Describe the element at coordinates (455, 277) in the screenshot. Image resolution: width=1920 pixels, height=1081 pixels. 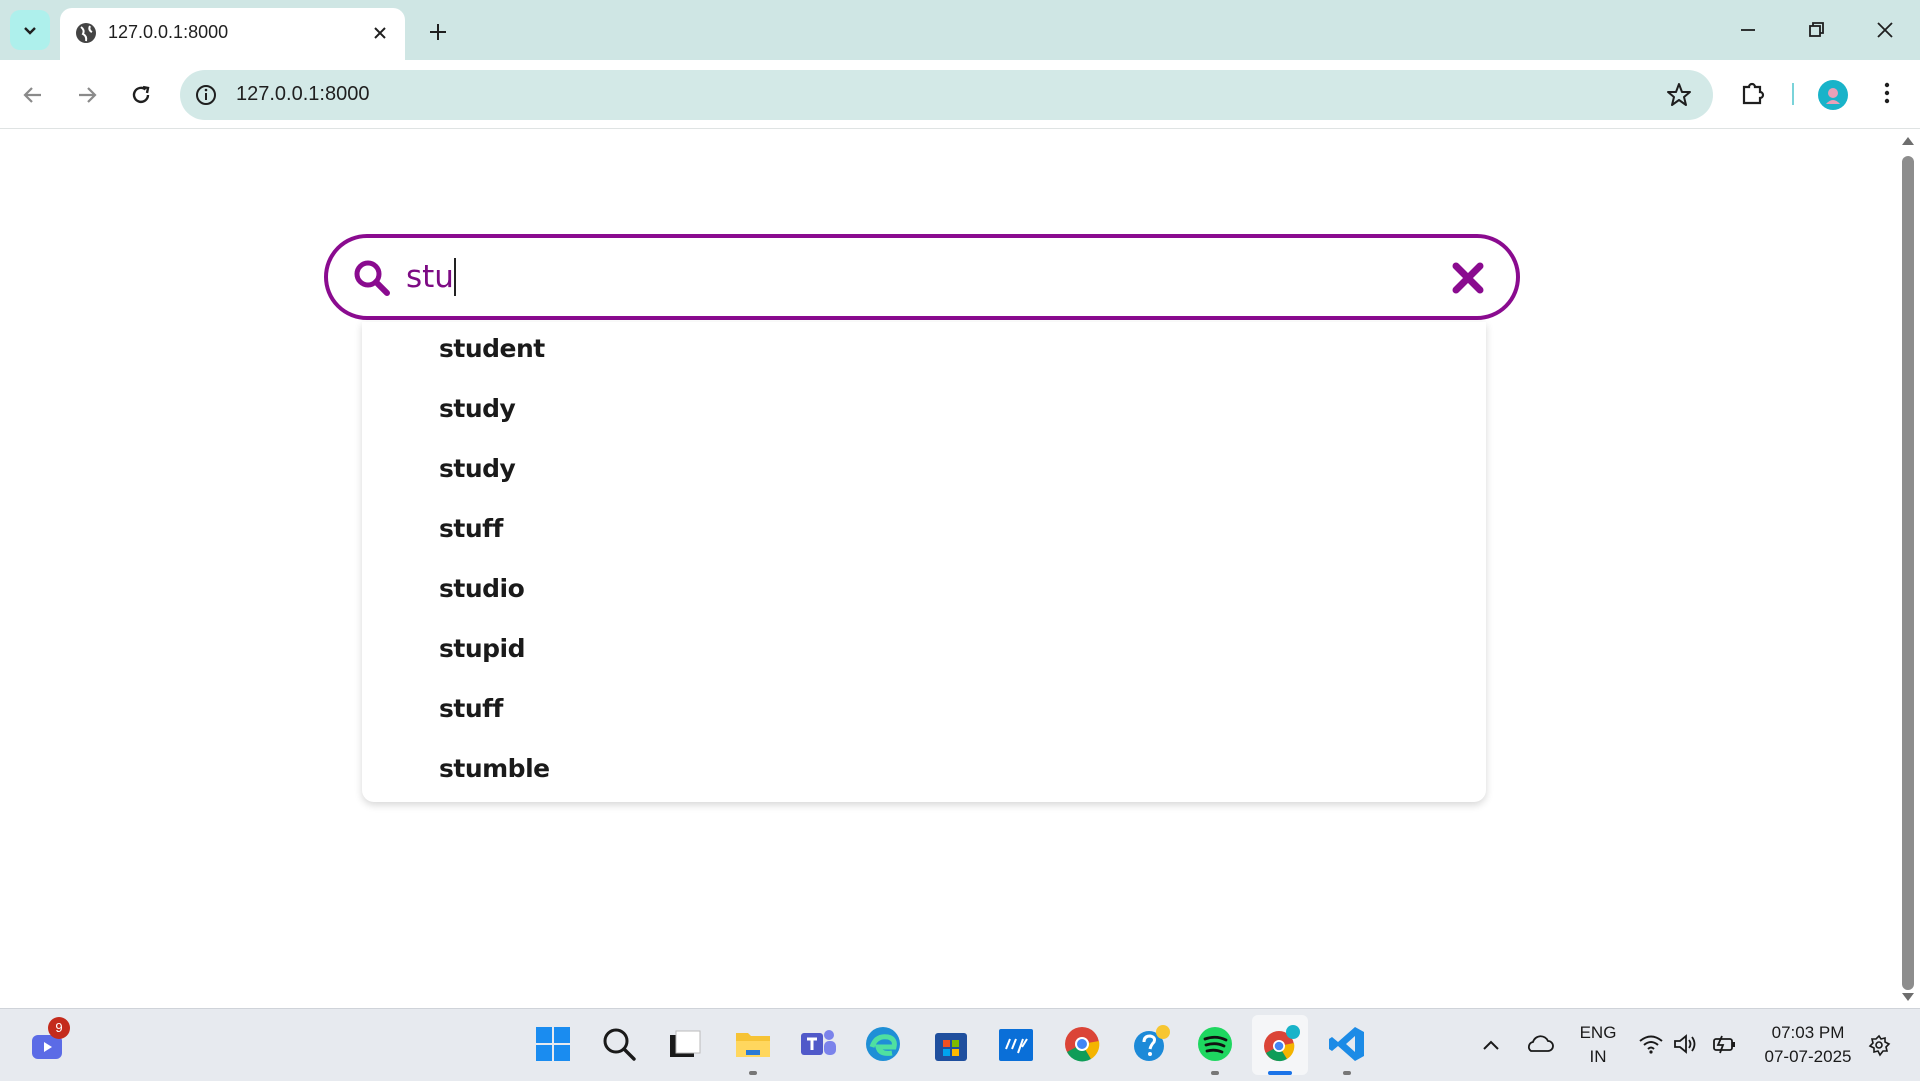
I see `text-caret` at that location.